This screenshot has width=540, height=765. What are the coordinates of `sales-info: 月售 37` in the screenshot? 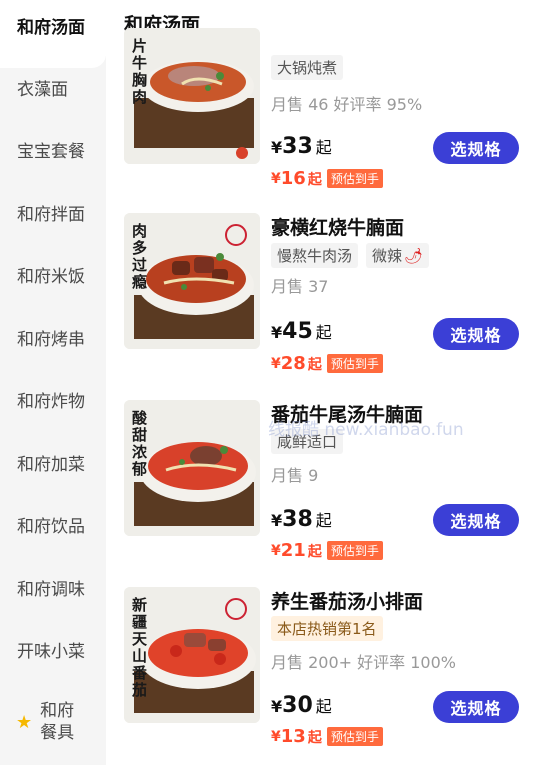 It's located at (300, 286).